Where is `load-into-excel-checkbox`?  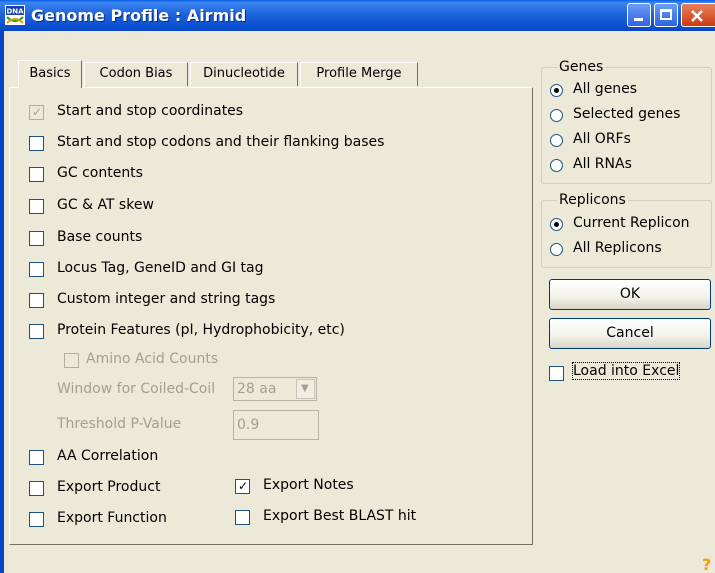
load-into-excel-checkbox is located at coordinates (556, 373).